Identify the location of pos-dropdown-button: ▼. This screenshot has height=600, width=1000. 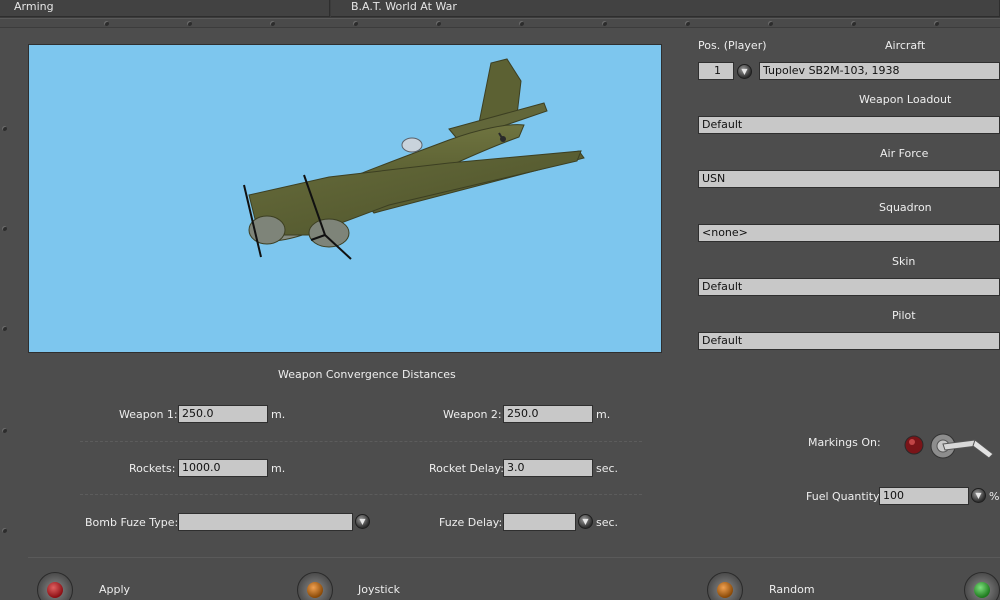
(744, 71).